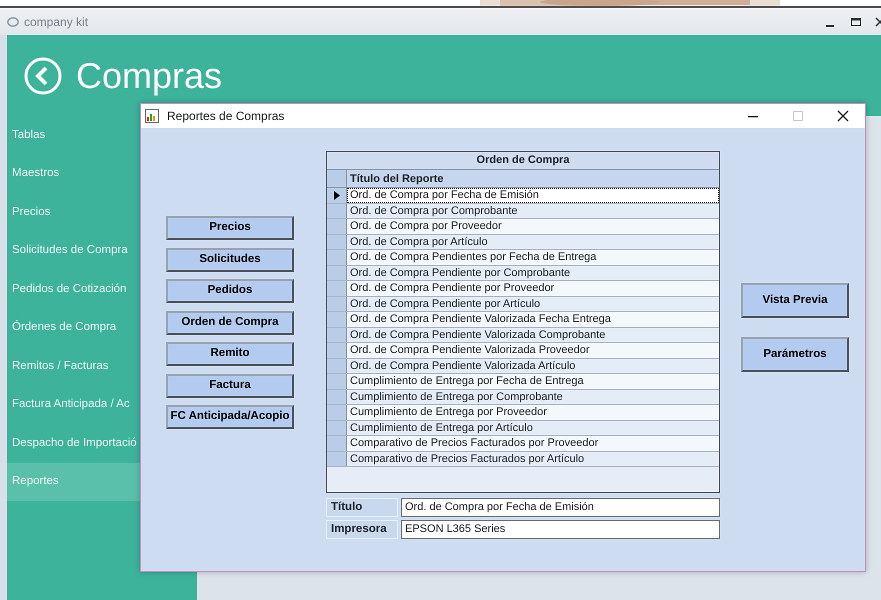 The width and height of the screenshot is (881, 600). Describe the element at coordinates (396, 179) in the screenshot. I see `column-header: Título del Reporte` at that location.